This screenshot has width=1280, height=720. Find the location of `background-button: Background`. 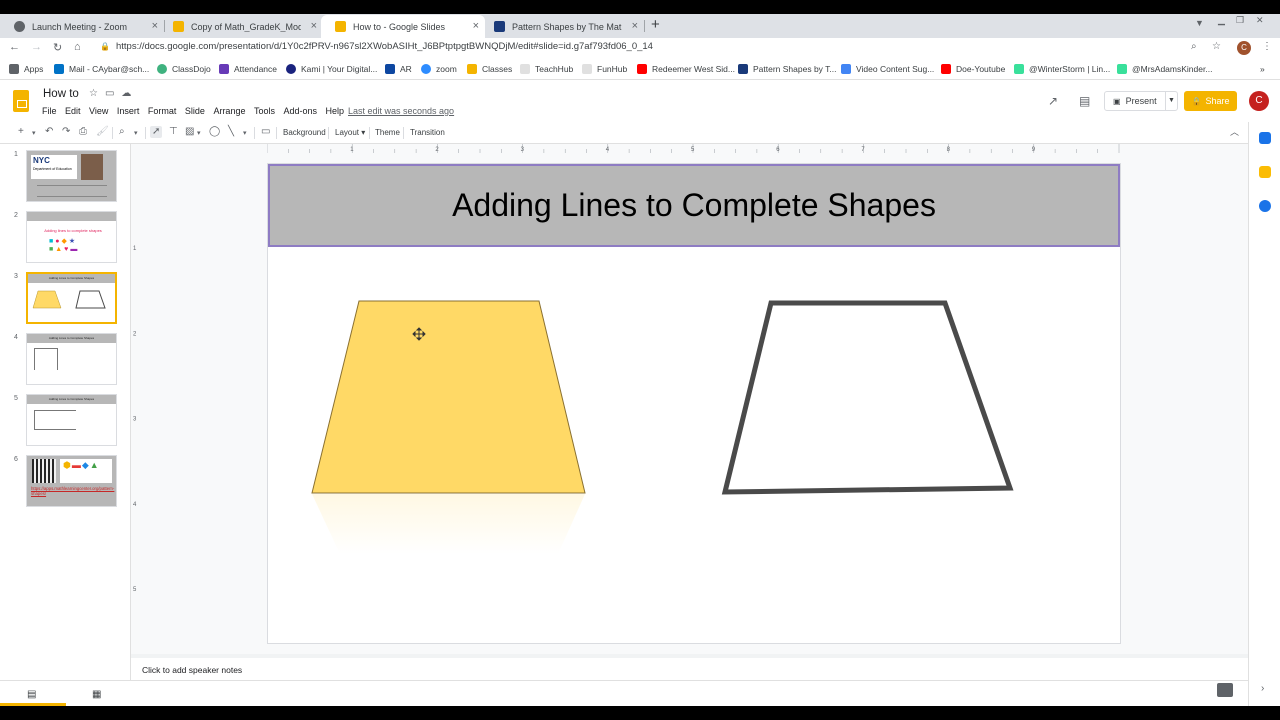

background-button: Background is located at coordinates (304, 132).